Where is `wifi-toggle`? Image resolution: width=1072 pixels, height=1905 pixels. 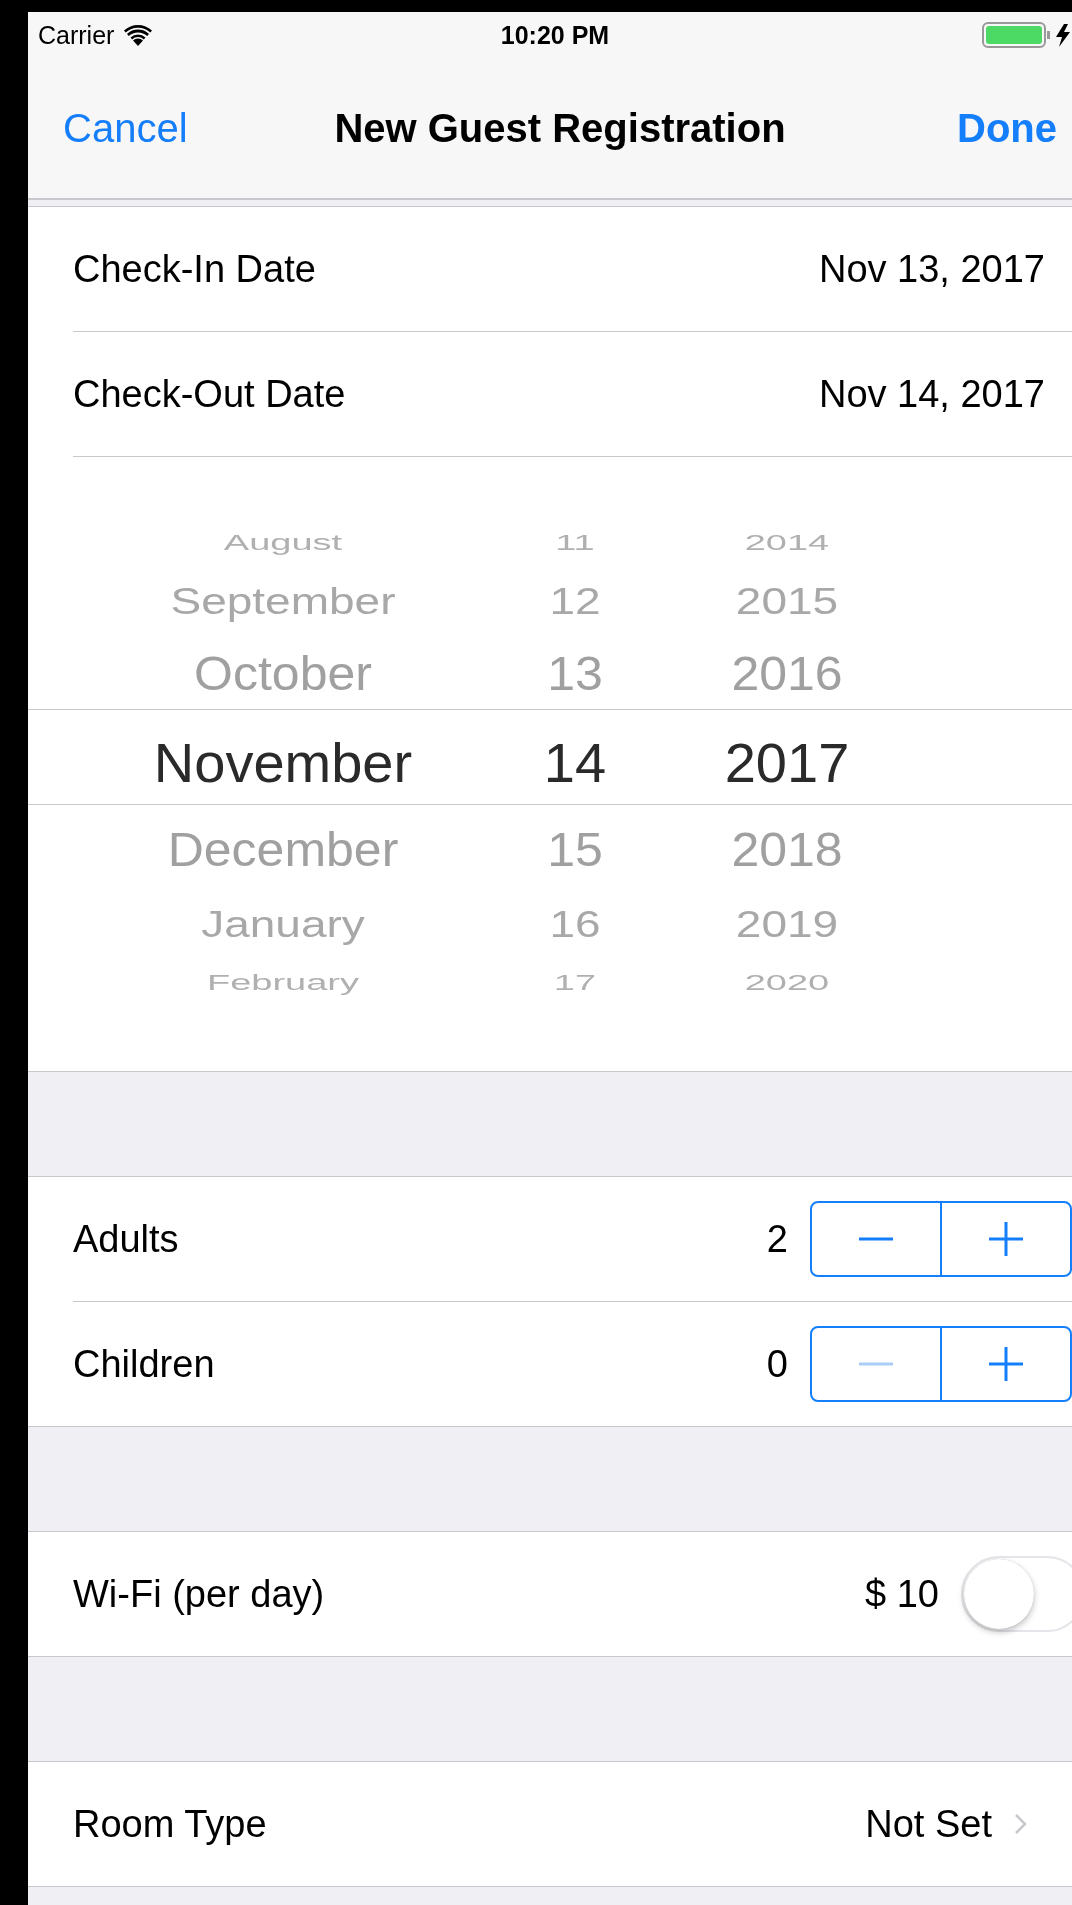 wifi-toggle is located at coordinates (1016, 1594).